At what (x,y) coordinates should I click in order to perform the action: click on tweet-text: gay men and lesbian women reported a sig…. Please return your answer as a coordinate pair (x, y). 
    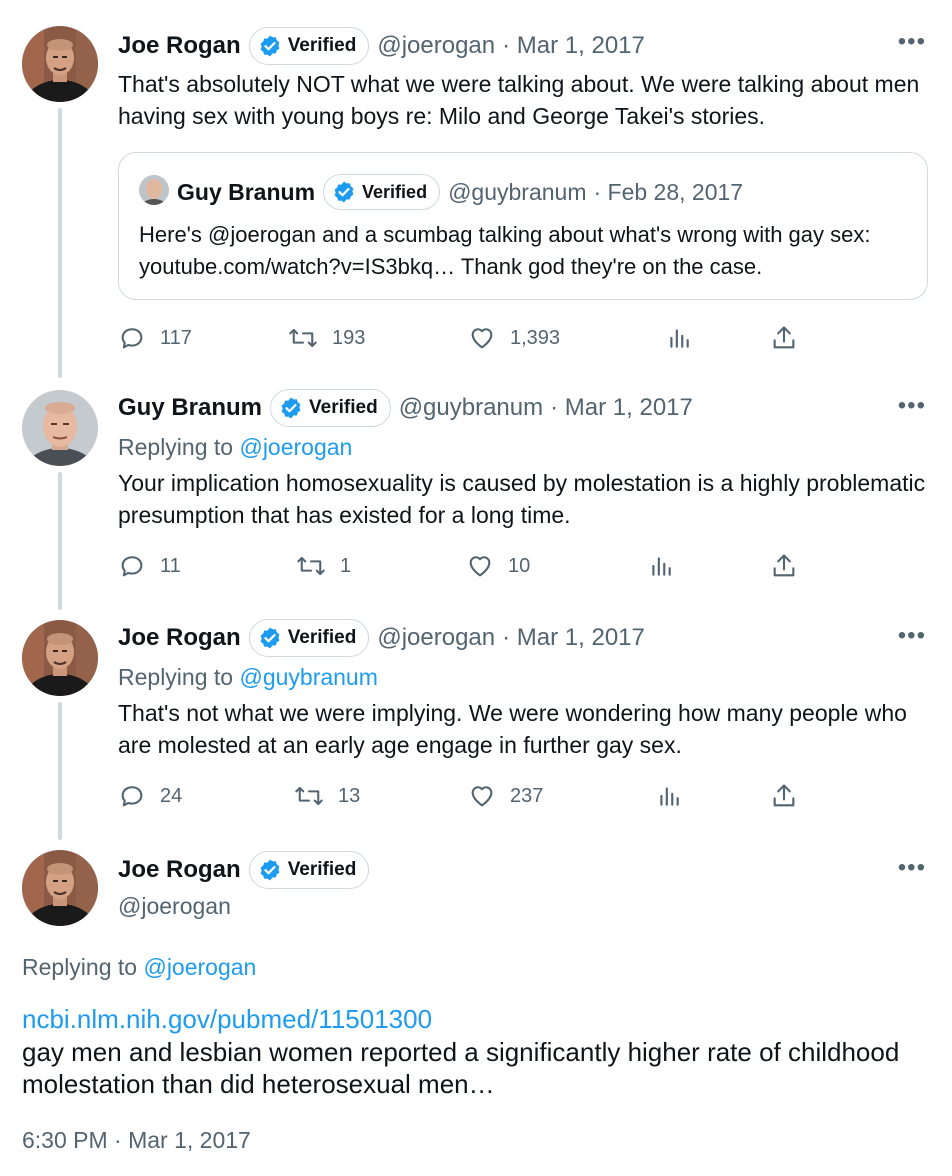
    Looking at the image, I should click on (461, 1068).